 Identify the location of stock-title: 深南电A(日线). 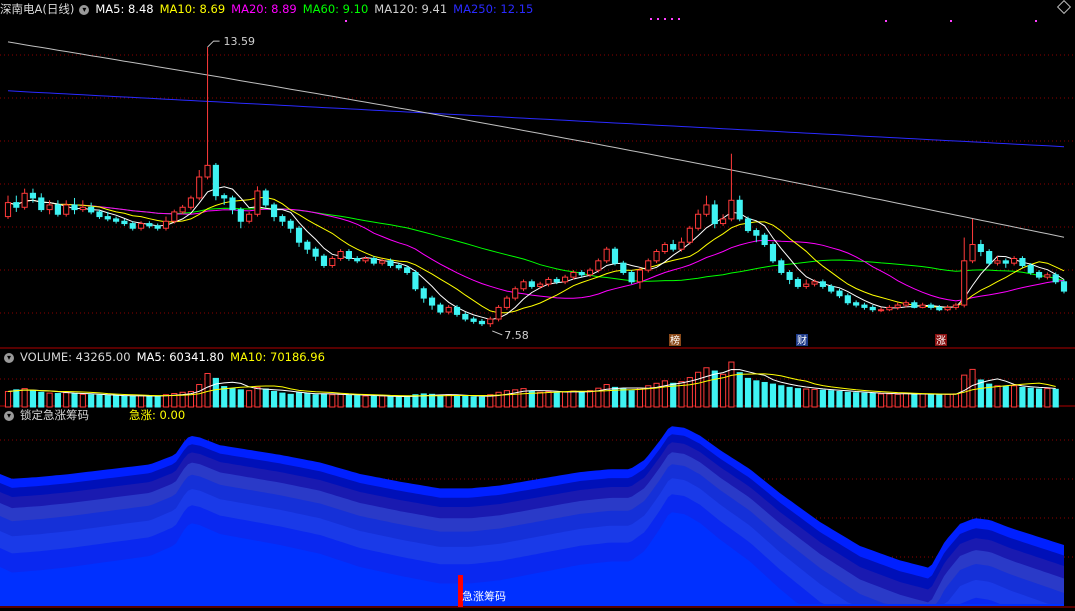
(37, 9).